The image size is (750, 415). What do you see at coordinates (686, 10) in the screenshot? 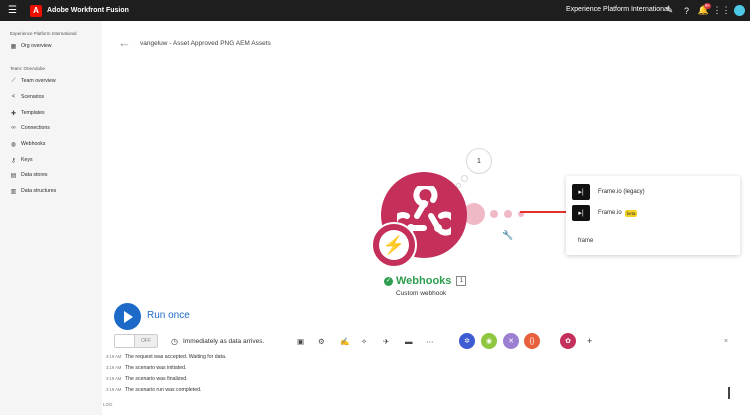
I see `help-icon: ?` at bounding box center [686, 10].